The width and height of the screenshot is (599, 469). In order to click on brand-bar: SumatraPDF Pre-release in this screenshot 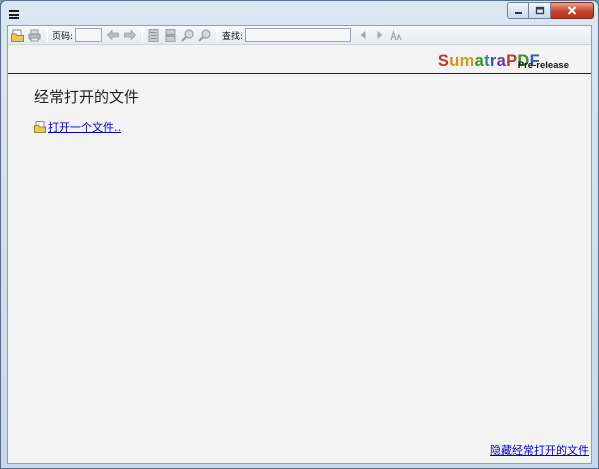, I will do `click(299, 60)`.